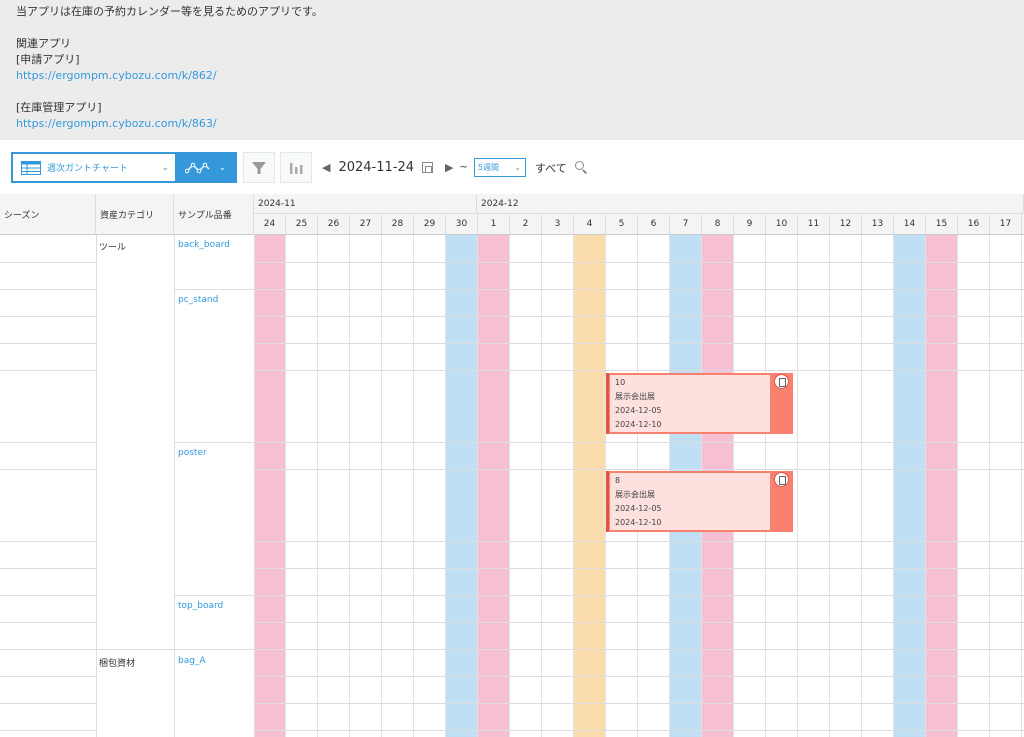 The image size is (1024, 737). Describe the element at coordinates (376, 167) in the screenshot. I see `current-date: 2024-11-24` at that location.